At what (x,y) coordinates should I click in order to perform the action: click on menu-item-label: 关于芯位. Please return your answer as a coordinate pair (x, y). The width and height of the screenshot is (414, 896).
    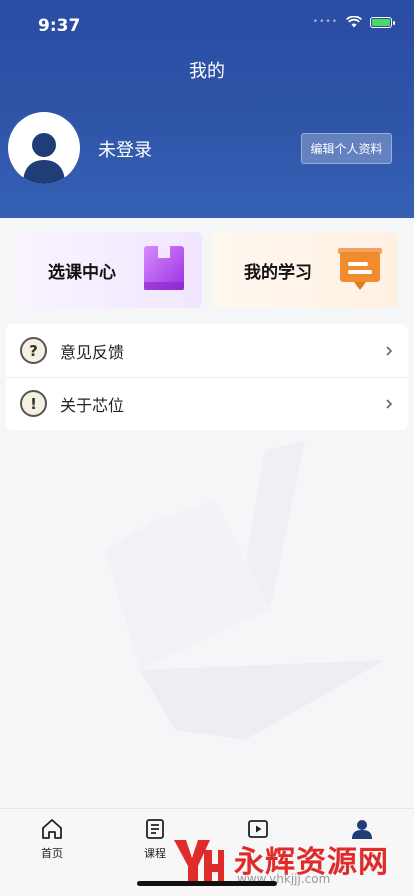
    Looking at the image, I should click on (92, 405).